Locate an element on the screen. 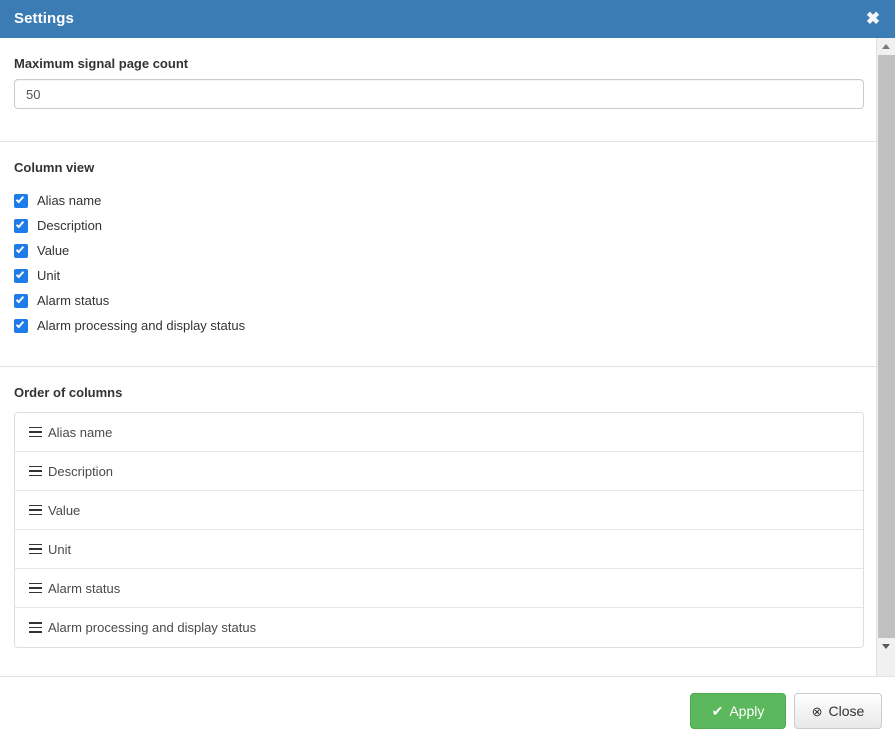 The image size is (895, 736). section-max-signal-page-count: Maximum signal page count is located at coordinates (439, 82).